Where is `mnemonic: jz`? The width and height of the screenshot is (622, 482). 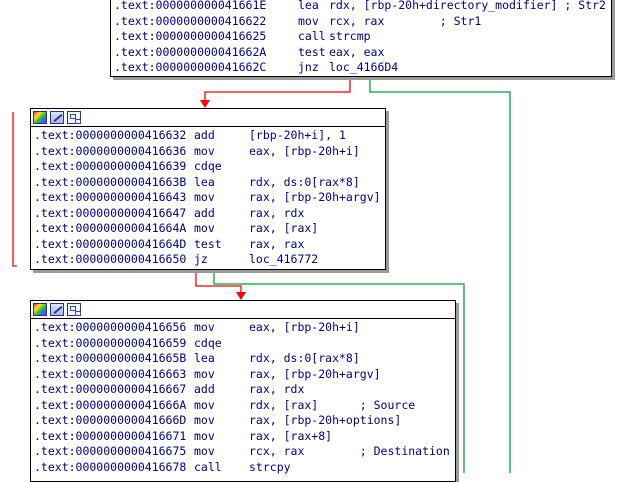
mnemonic: jz is located at coordinates (201, 260).